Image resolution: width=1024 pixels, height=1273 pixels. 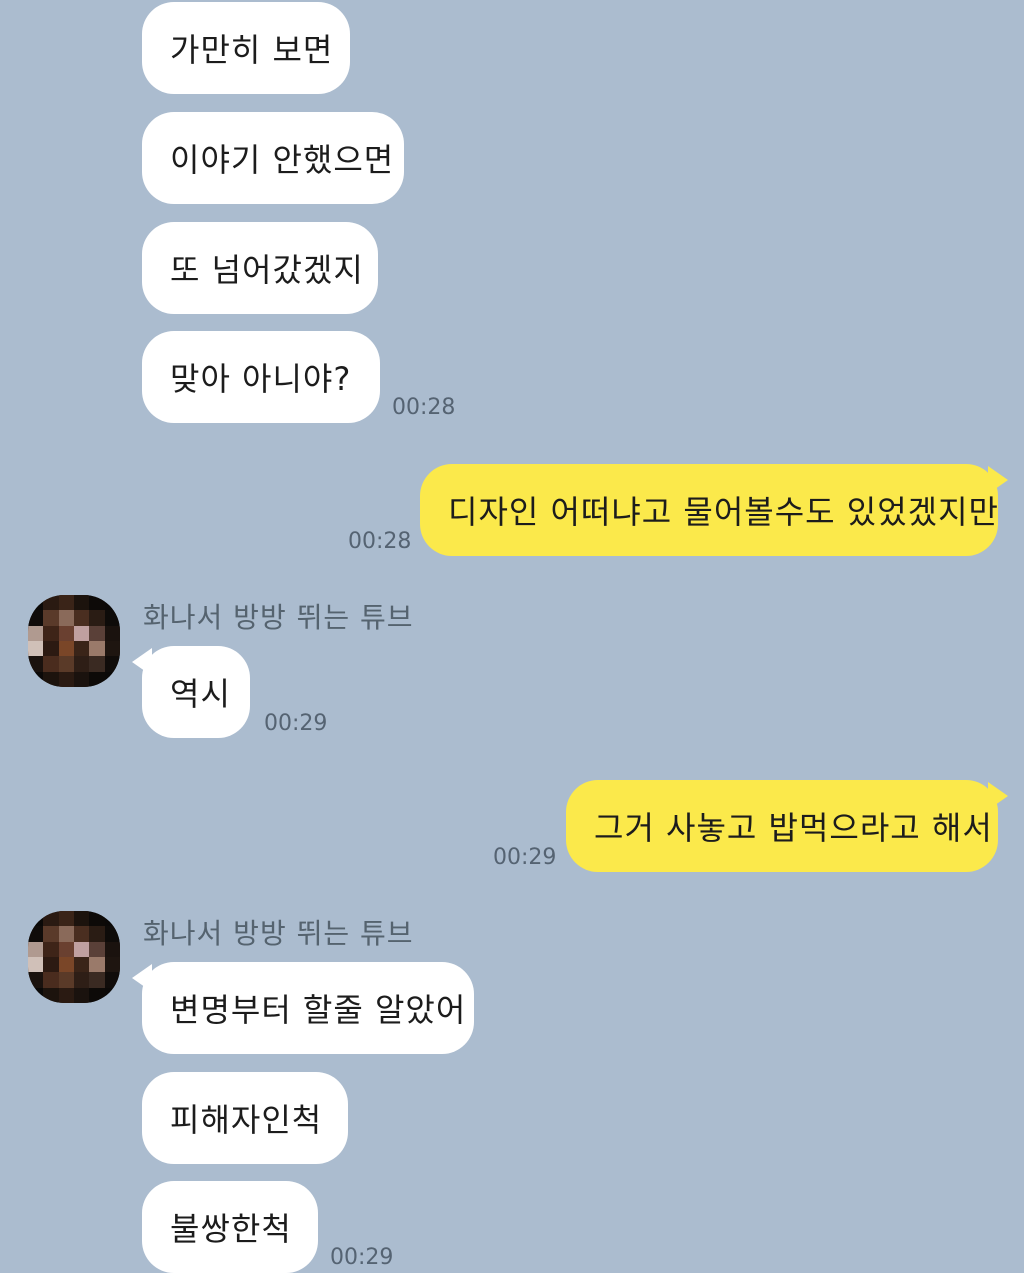 I want to click on incoming-message-bubble: 변명부터 할줄 알았어, so click(x=308, y=1008).